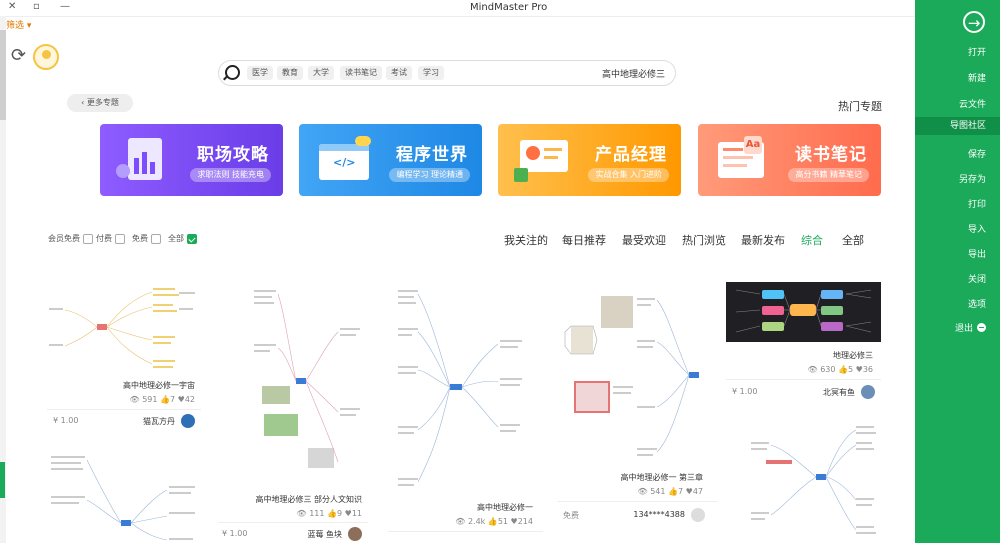 The image size is (1000, 543). What do you see at coordinates (18, 55) in the screenshot?
I see `sync-icon: ⟳` at bounding box center [18, 55].